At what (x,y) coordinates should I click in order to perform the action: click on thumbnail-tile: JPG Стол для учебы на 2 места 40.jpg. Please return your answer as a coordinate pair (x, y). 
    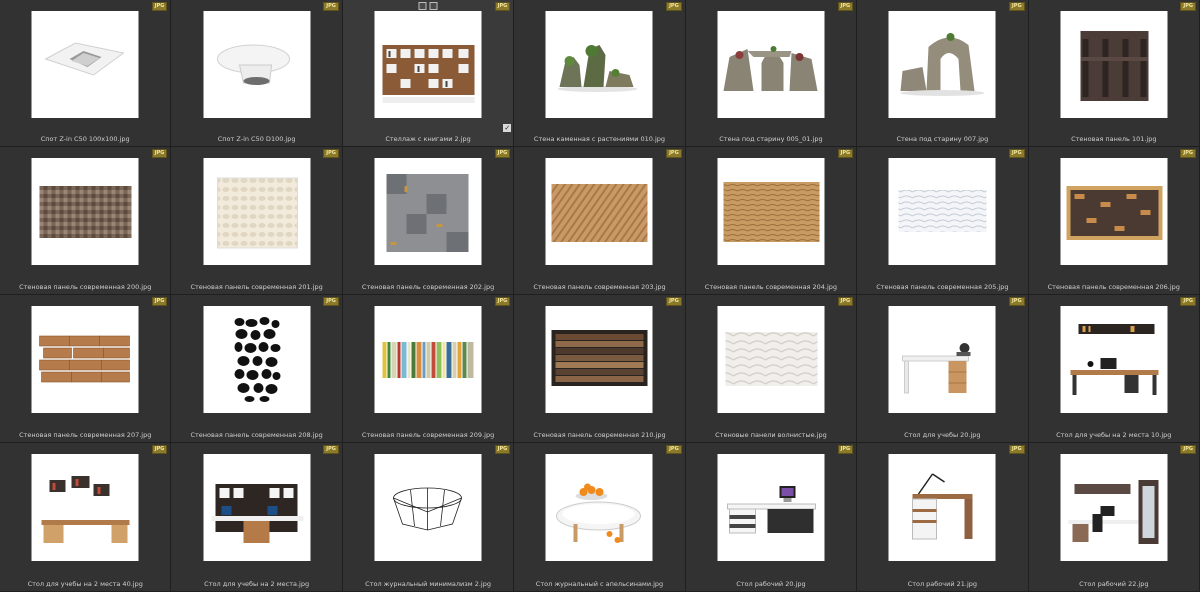
    Looking at the image, I should click on (86, 517).